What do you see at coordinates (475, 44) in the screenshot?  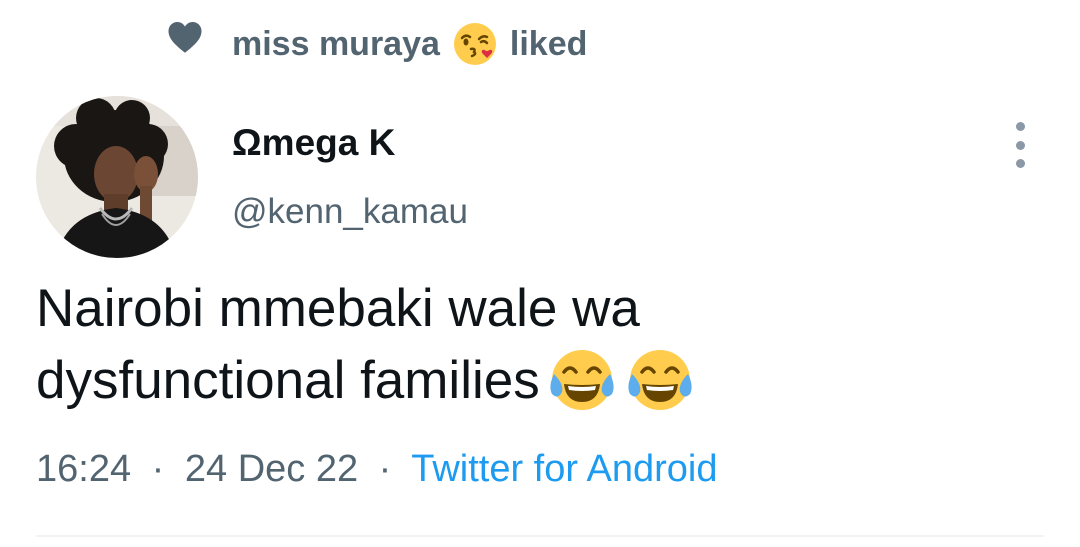 I see `kiss-emoji-icon` at bounding box center [475, 44].